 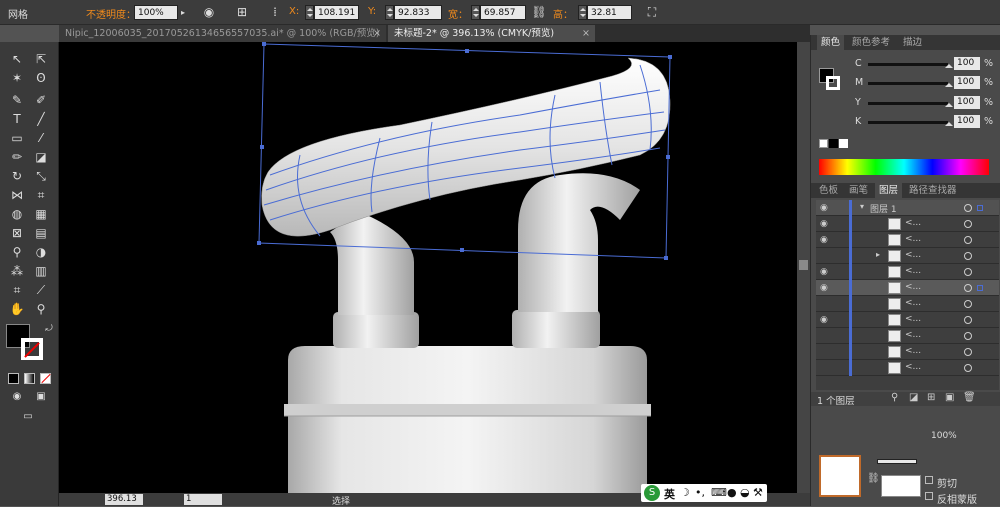 What do you see at coordinates (980, 288) in the screenshot?
I see `selection-indicator-icon` at bounding box center [980, 288].